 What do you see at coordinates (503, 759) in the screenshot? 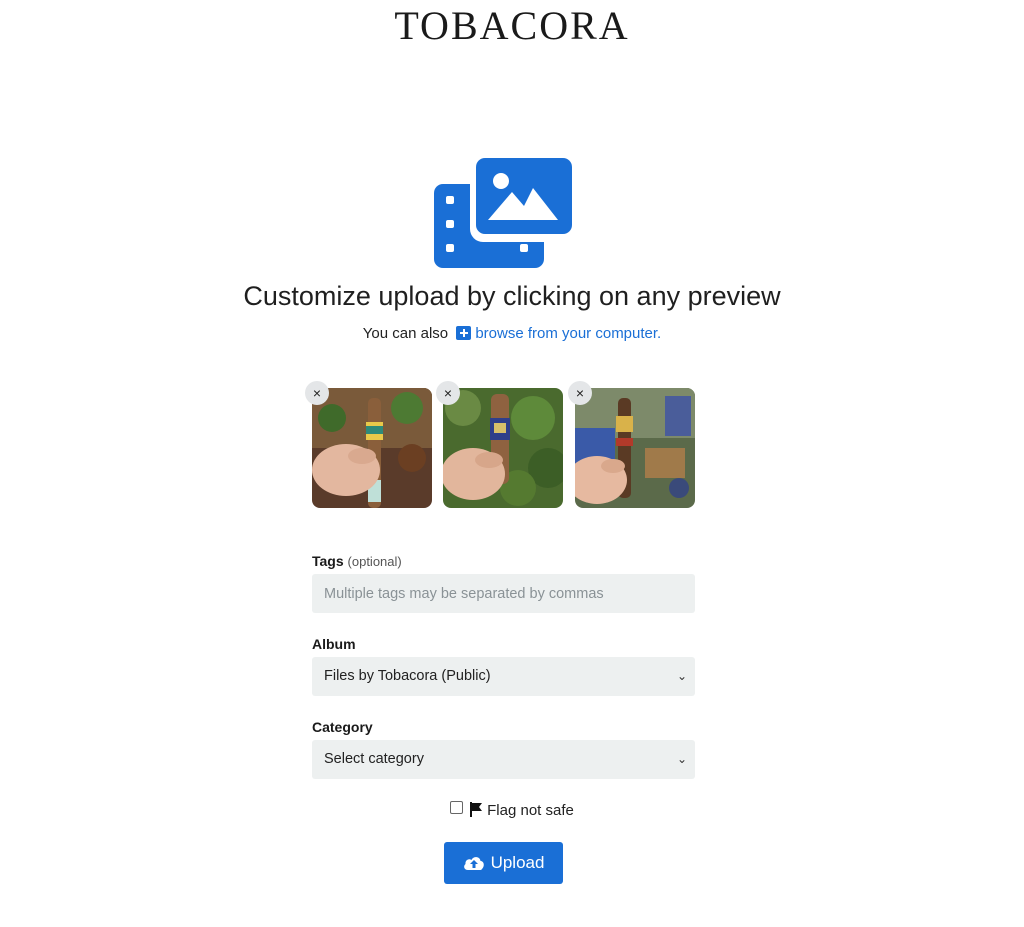
I see `category-select: Select category ⌄` at bounding box center [503, 759].